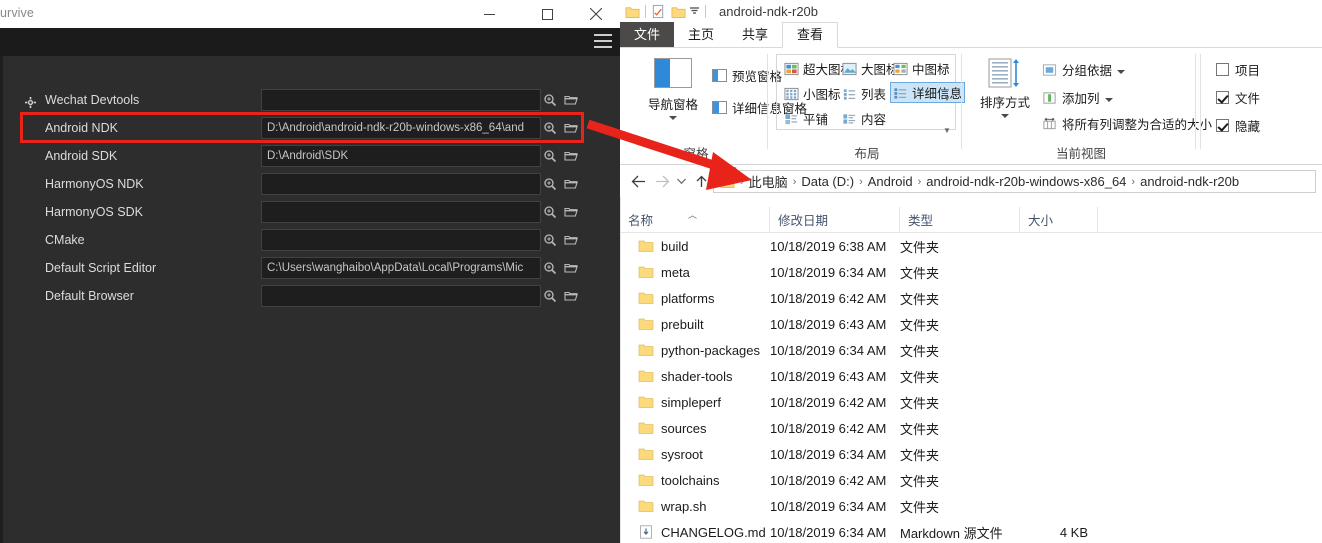  I want to click on maximize-button, so click(547, 14).